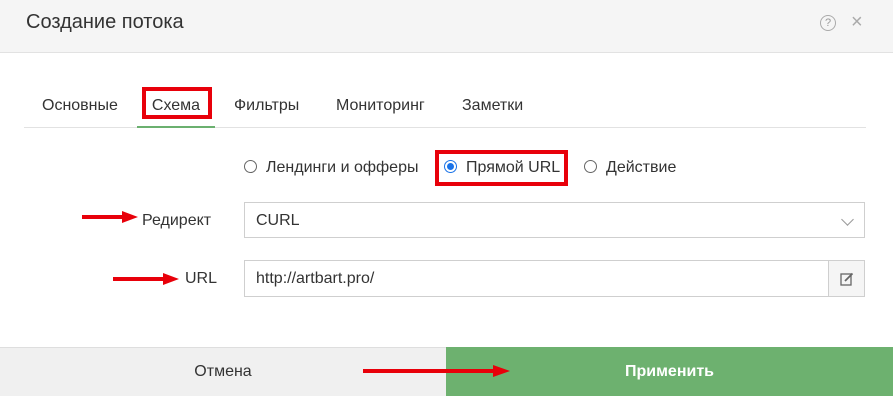  I want to click on help-icon: ?, so click(828, 23).